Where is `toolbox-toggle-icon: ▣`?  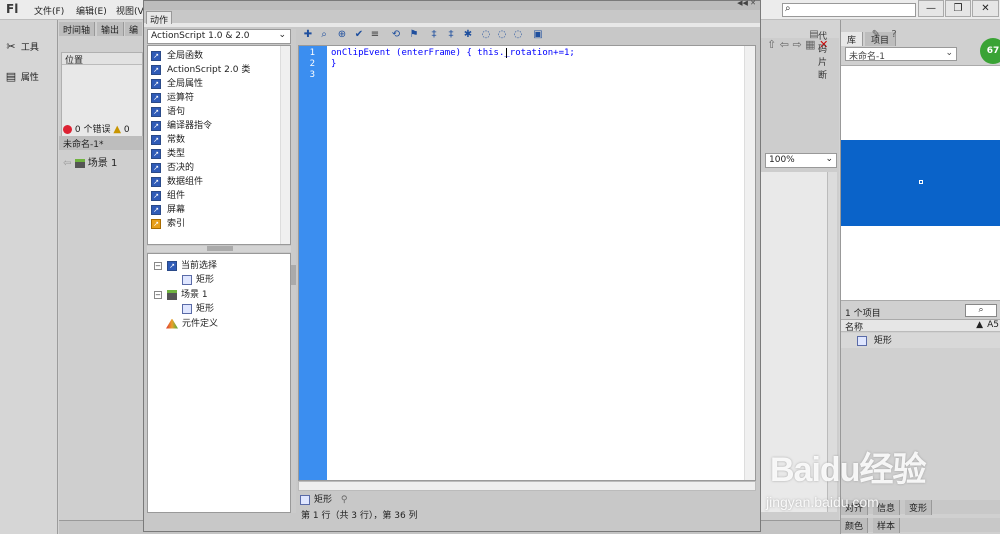 toolbox-toggle-icon: ▣ is located at coordinates (538, 35).